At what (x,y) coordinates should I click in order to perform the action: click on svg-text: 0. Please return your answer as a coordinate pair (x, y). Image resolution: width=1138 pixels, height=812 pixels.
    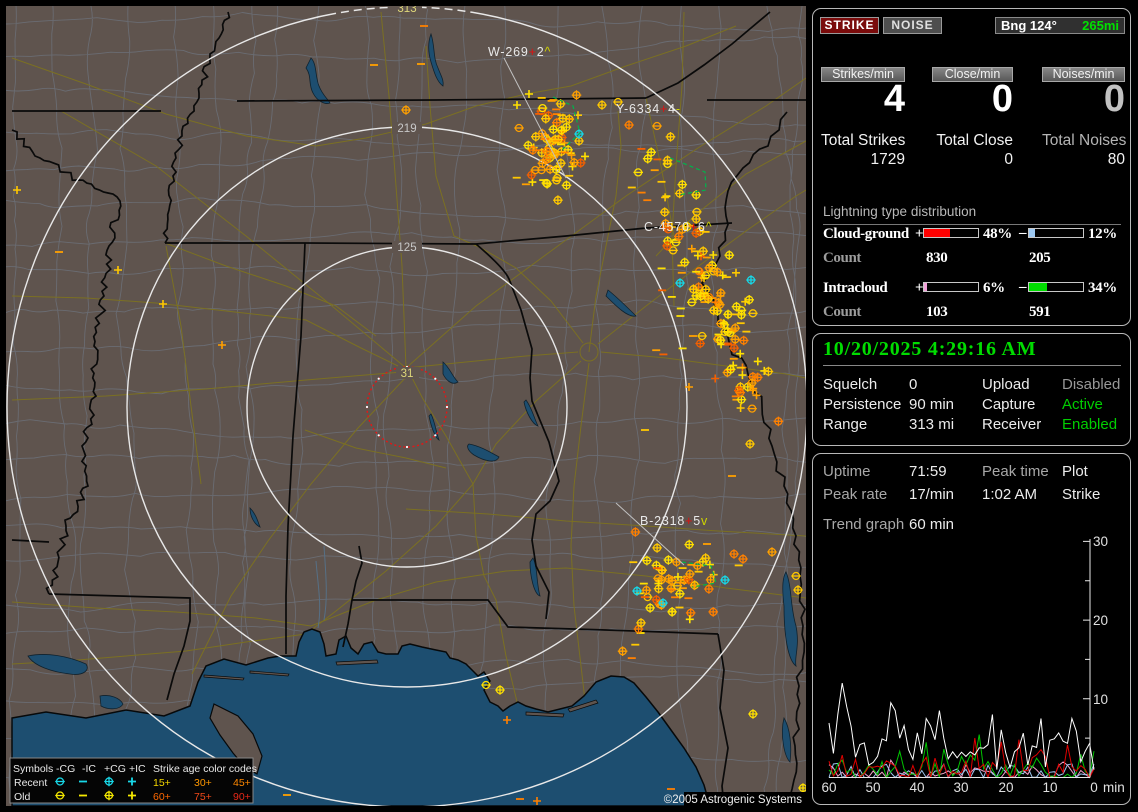
    Looking at the image, I should click on (1094, 787).